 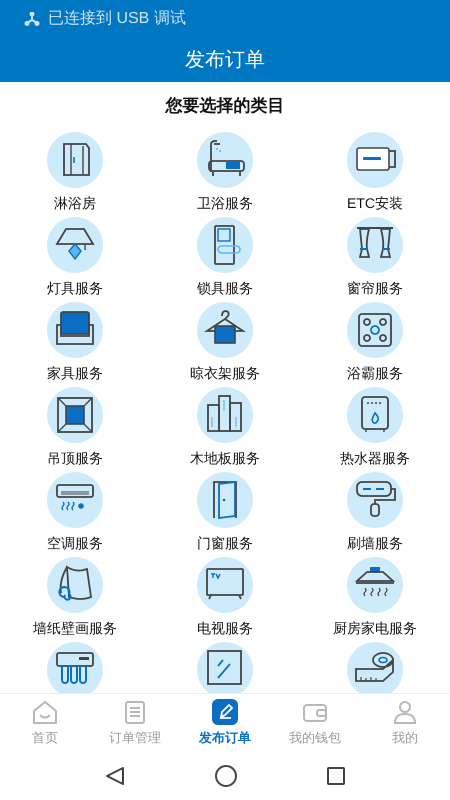 What do you see at coordinates (375, 458) in the screenshot?
I see `category-label: 热水器服务` at bounding box center [375, 458].